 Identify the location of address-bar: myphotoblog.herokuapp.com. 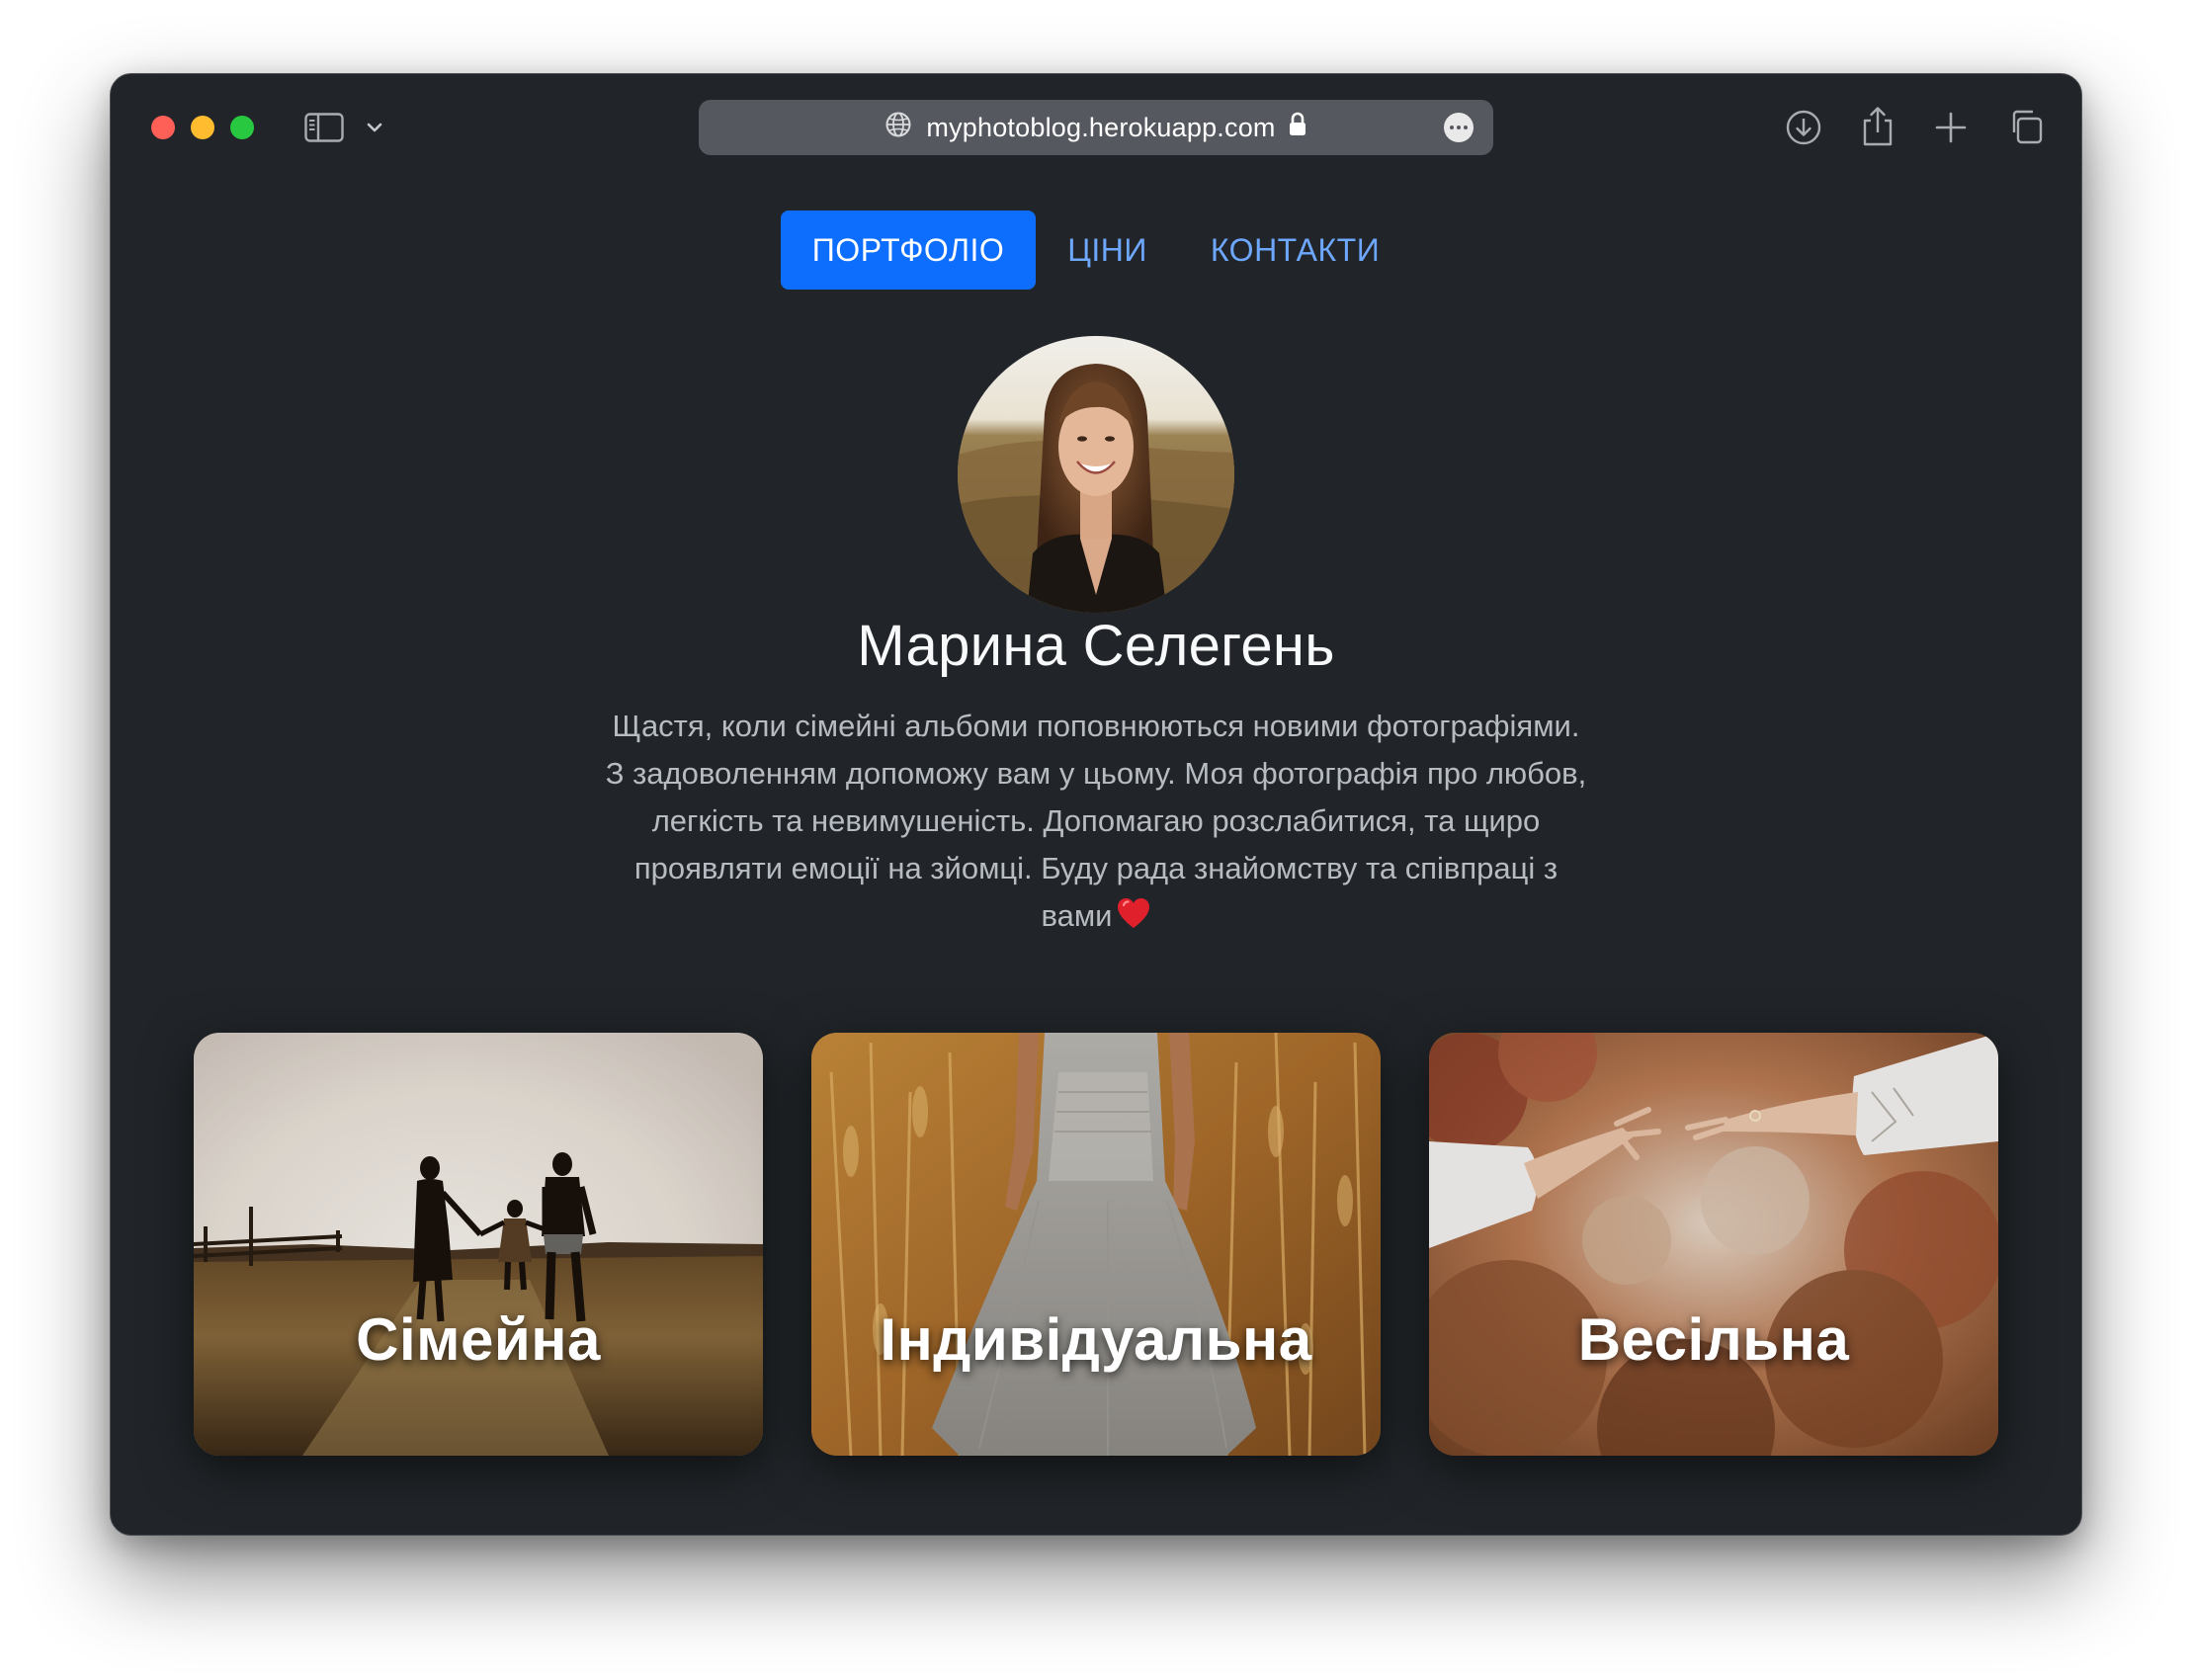
(1096, 127).